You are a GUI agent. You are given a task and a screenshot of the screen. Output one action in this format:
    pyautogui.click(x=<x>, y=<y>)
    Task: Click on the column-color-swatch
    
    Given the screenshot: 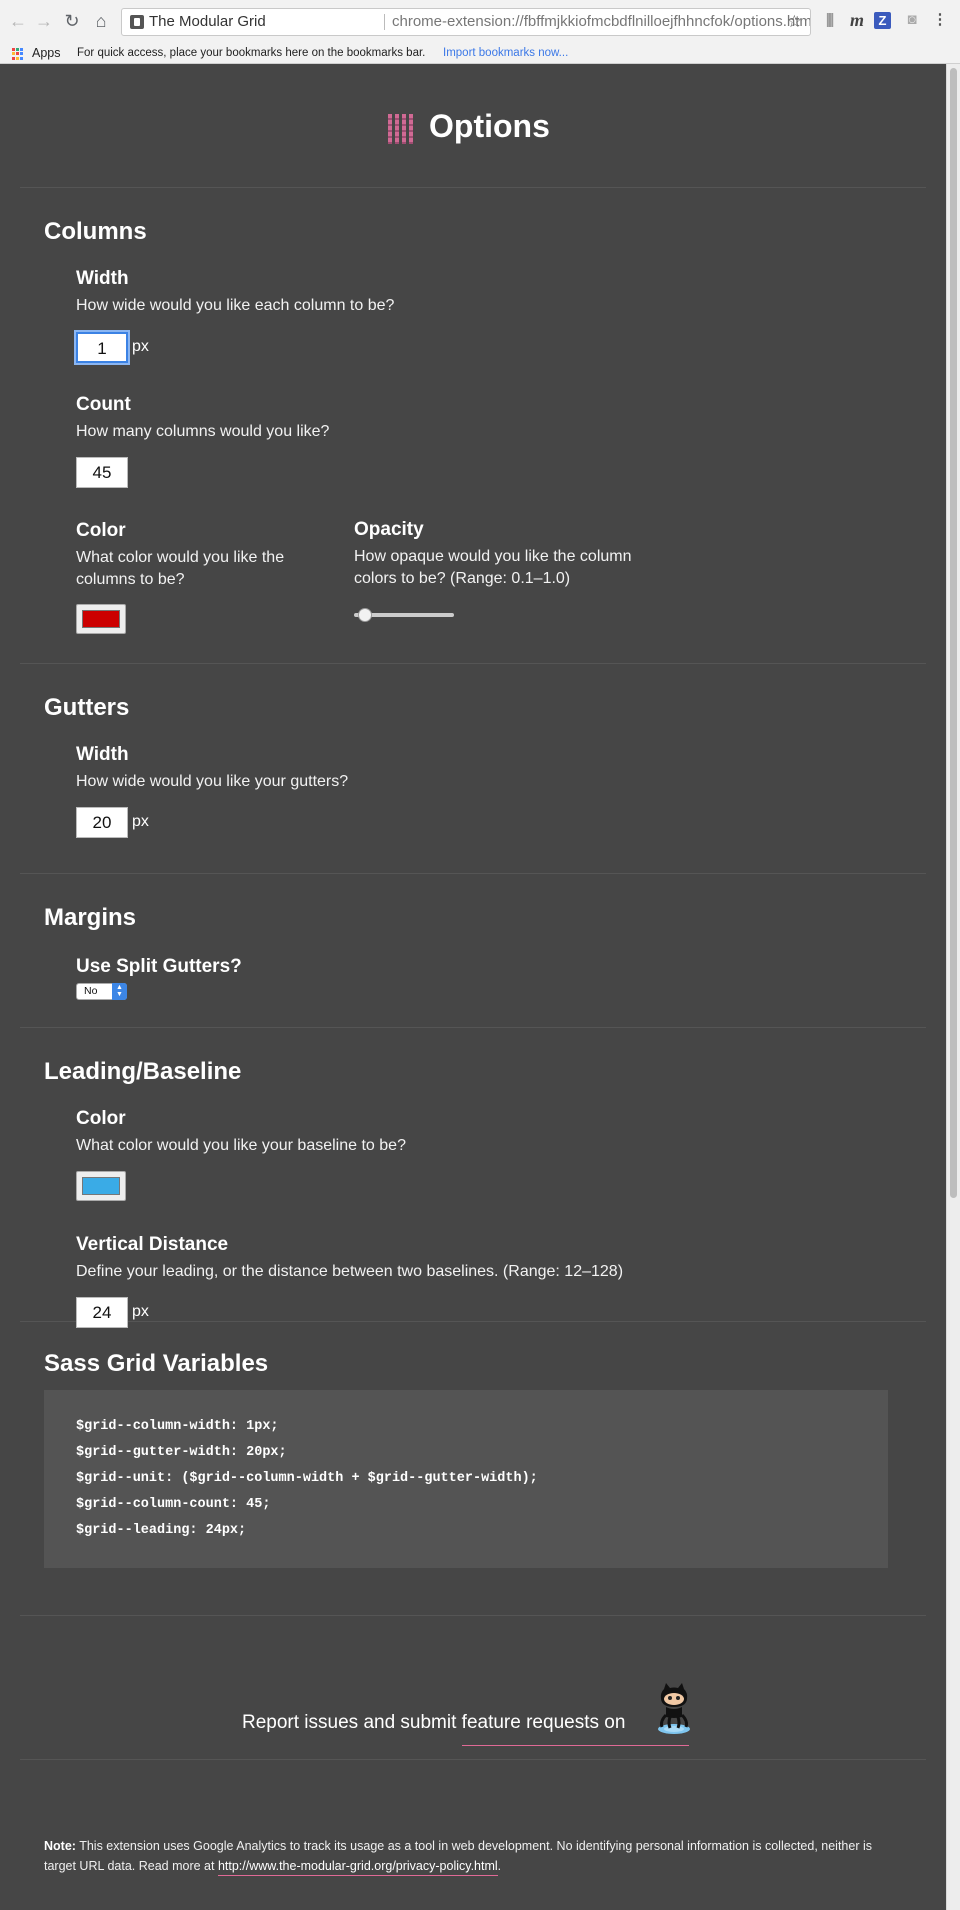 What is the action you would take?
    pyautogui.click(x=101, y=619)
    